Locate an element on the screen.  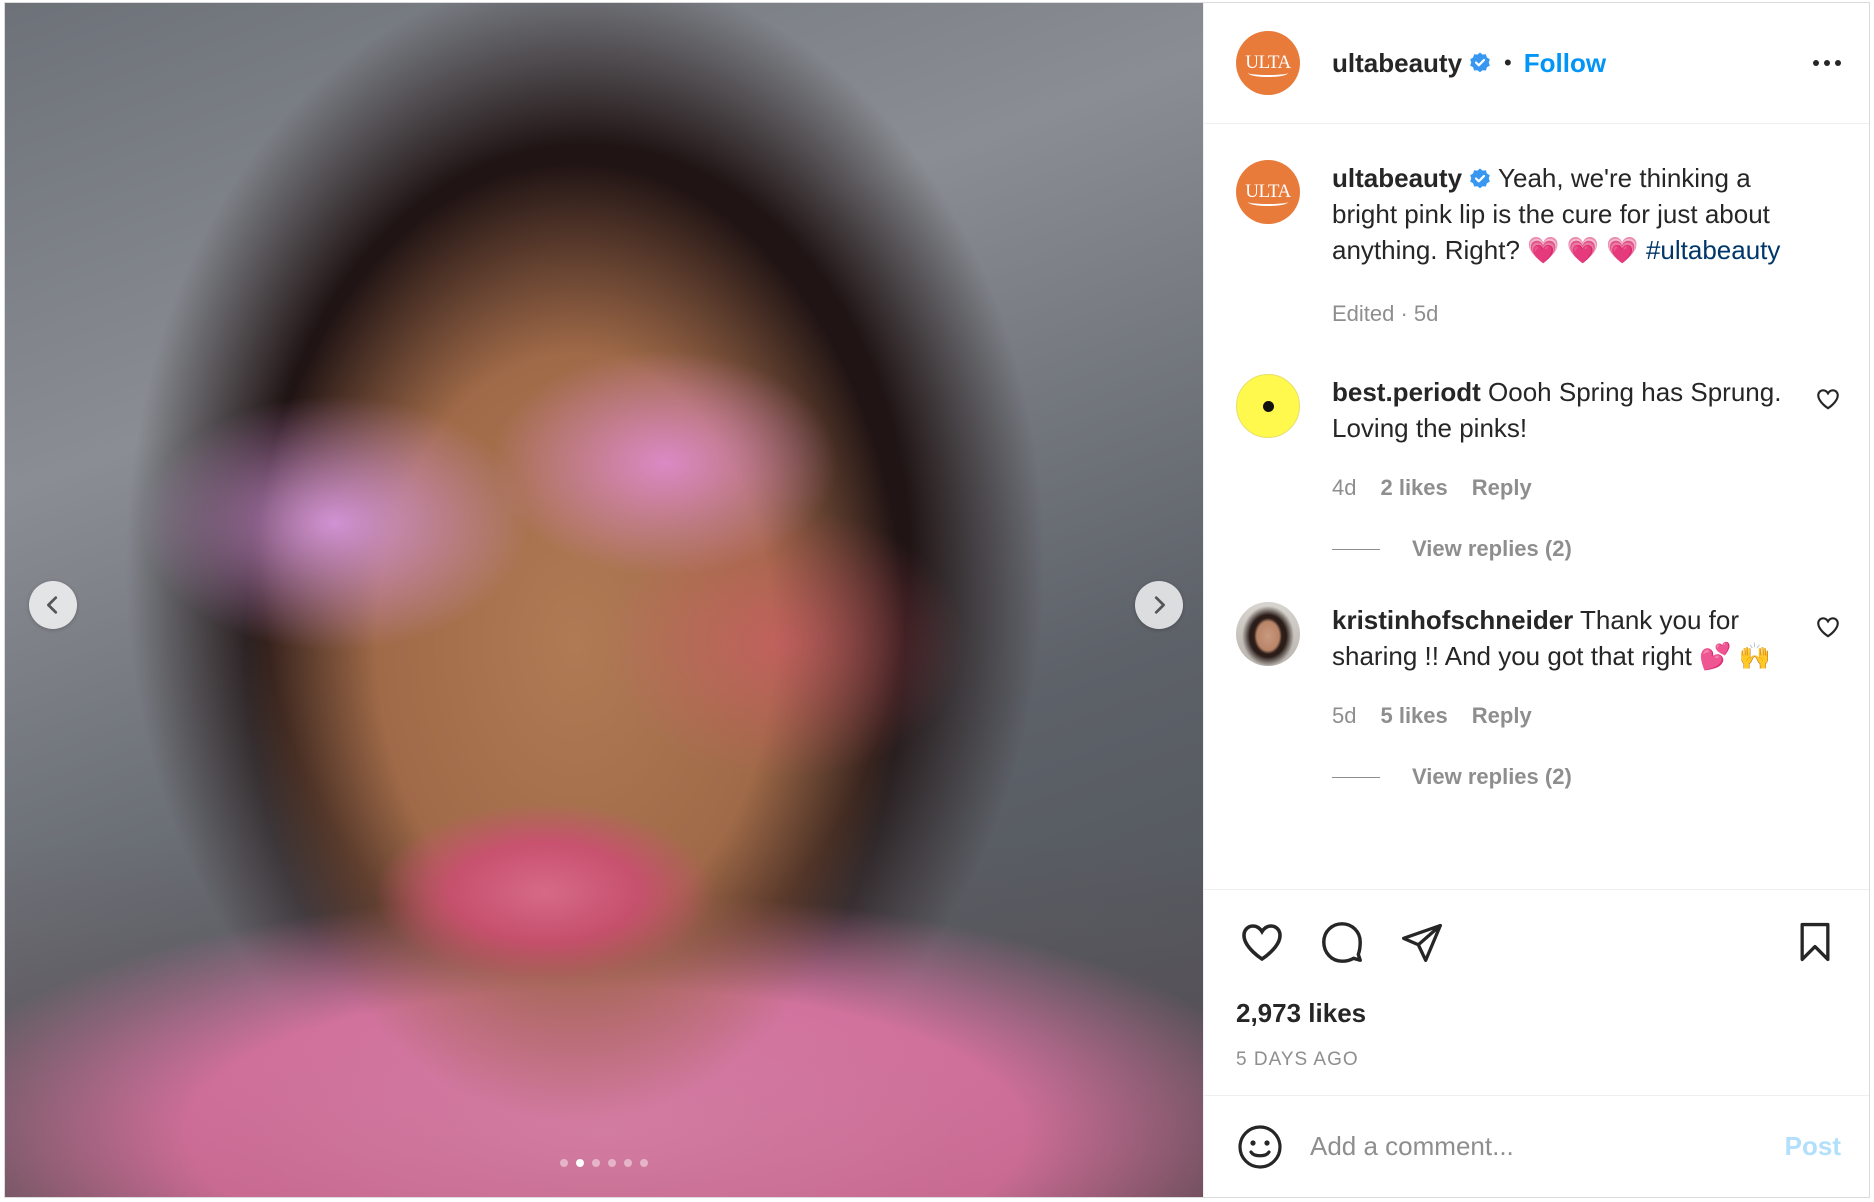
chevron-right-icon is located at coordinates (1159, 605).